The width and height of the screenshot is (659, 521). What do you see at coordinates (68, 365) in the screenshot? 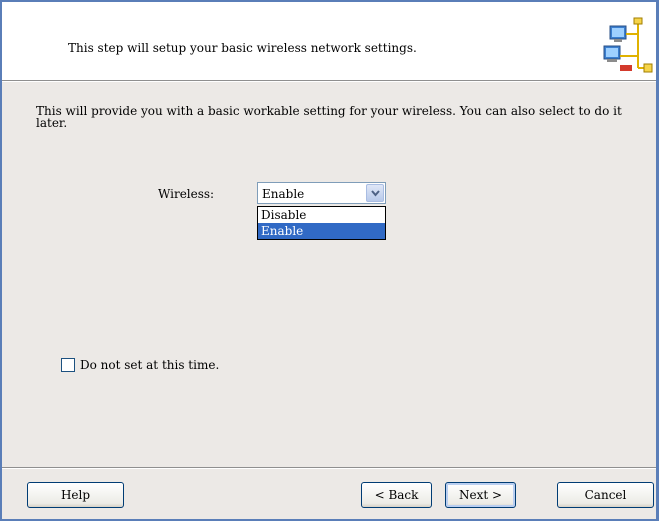
I see `do-not-set-checkbox` at bounding box center [68, 365].